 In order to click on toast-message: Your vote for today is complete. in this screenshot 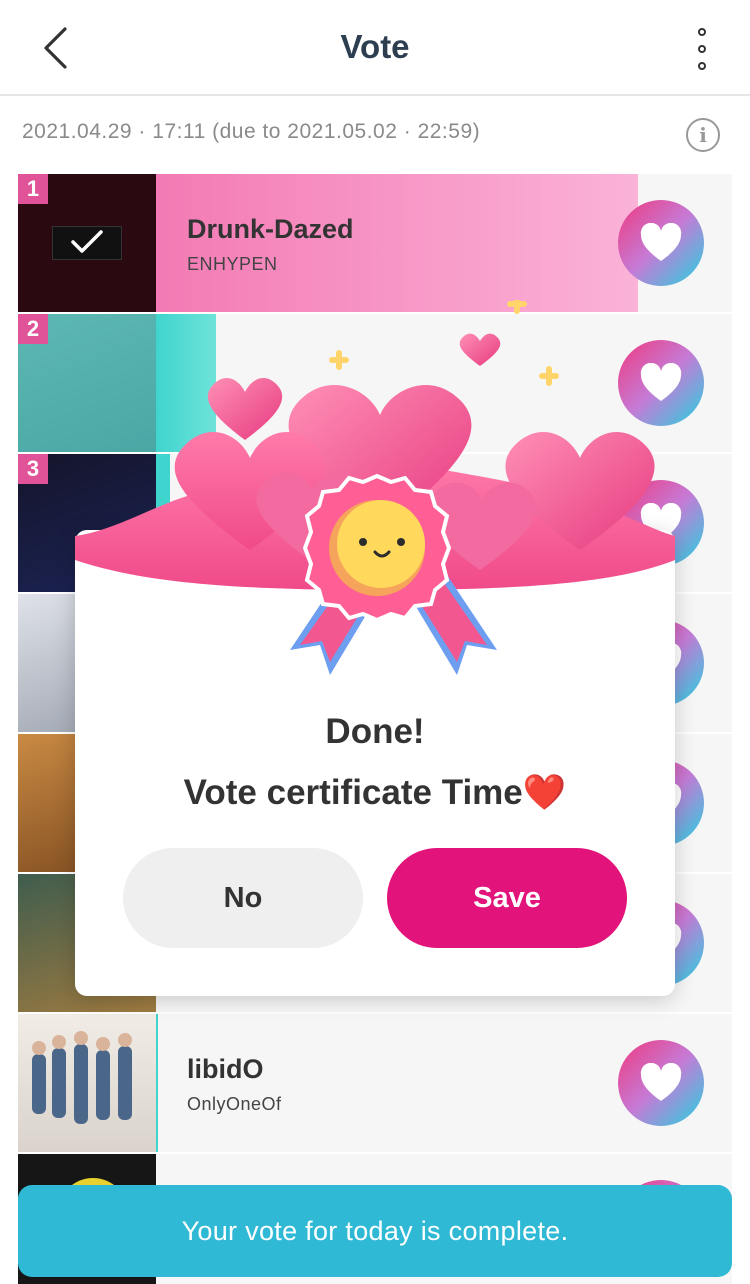, I will do `click(375, 1231)`.